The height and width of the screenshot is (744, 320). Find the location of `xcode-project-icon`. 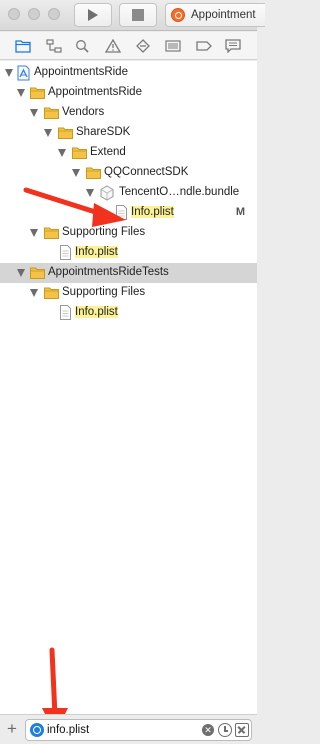

xcode-project-icon is located at coordinates (23, 73).